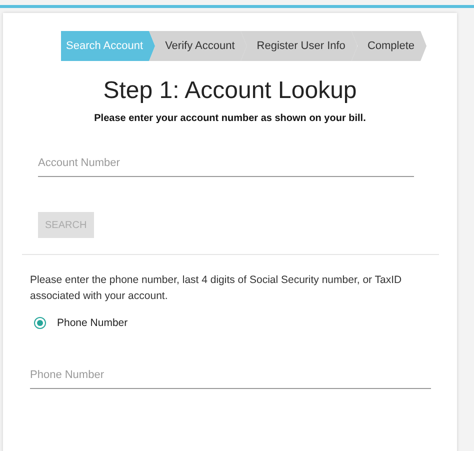 The image size is (474, 451). I want to click on radio-button, so click(40, 323).